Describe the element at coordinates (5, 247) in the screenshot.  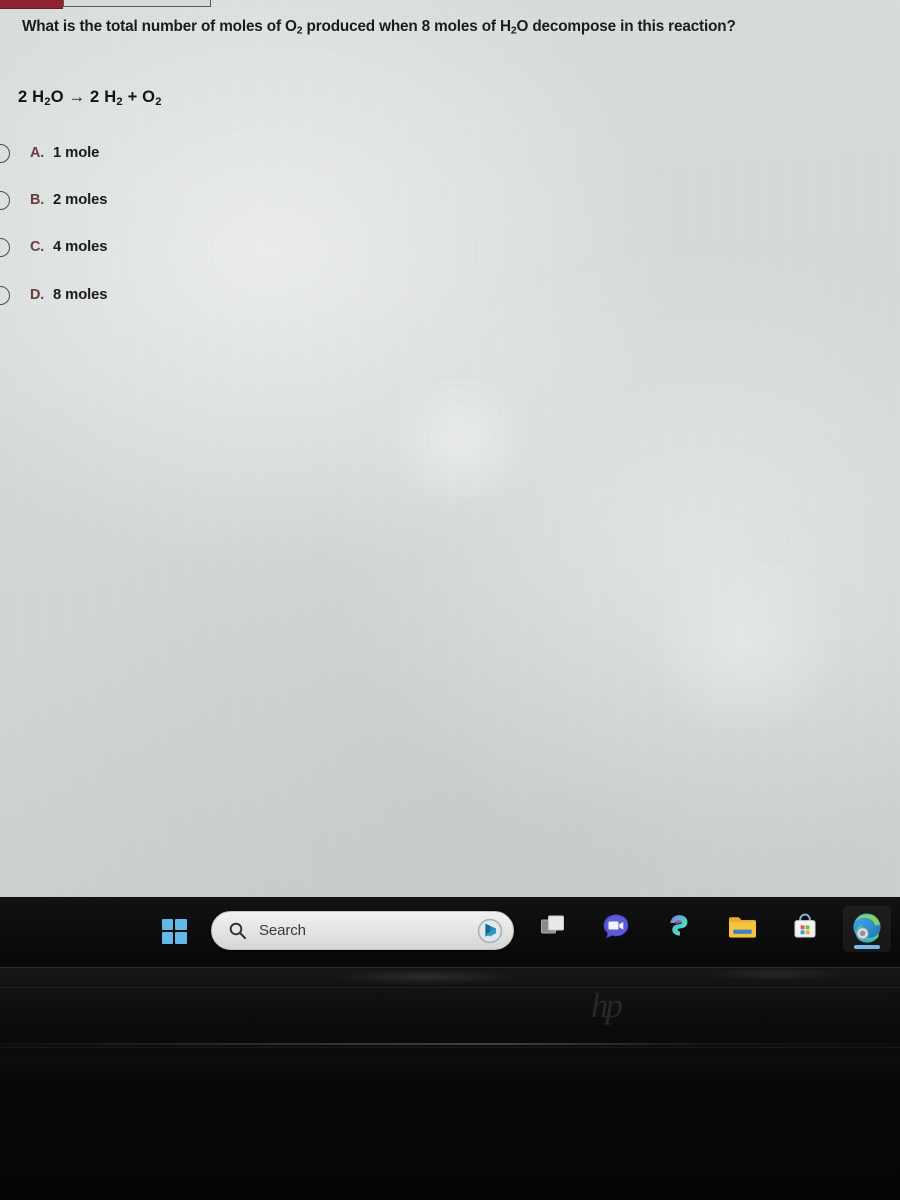
I see `radio-button-c` at that location.